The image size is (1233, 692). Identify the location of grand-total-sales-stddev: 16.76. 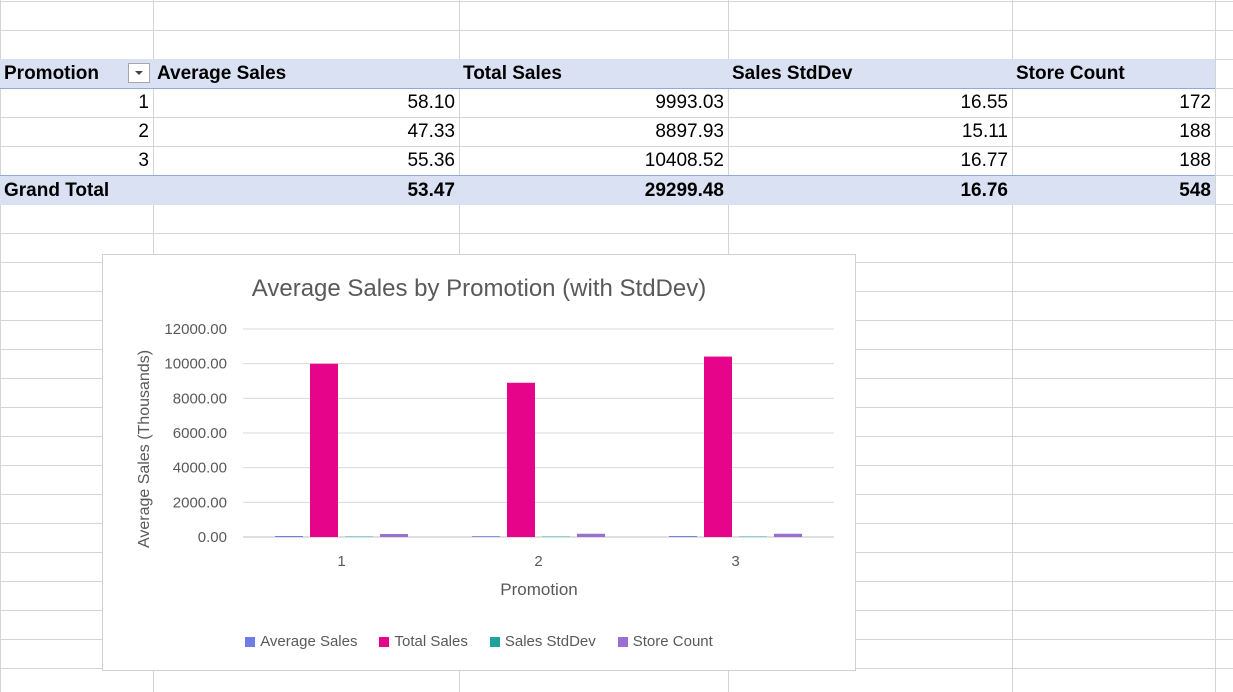
(870, 190).